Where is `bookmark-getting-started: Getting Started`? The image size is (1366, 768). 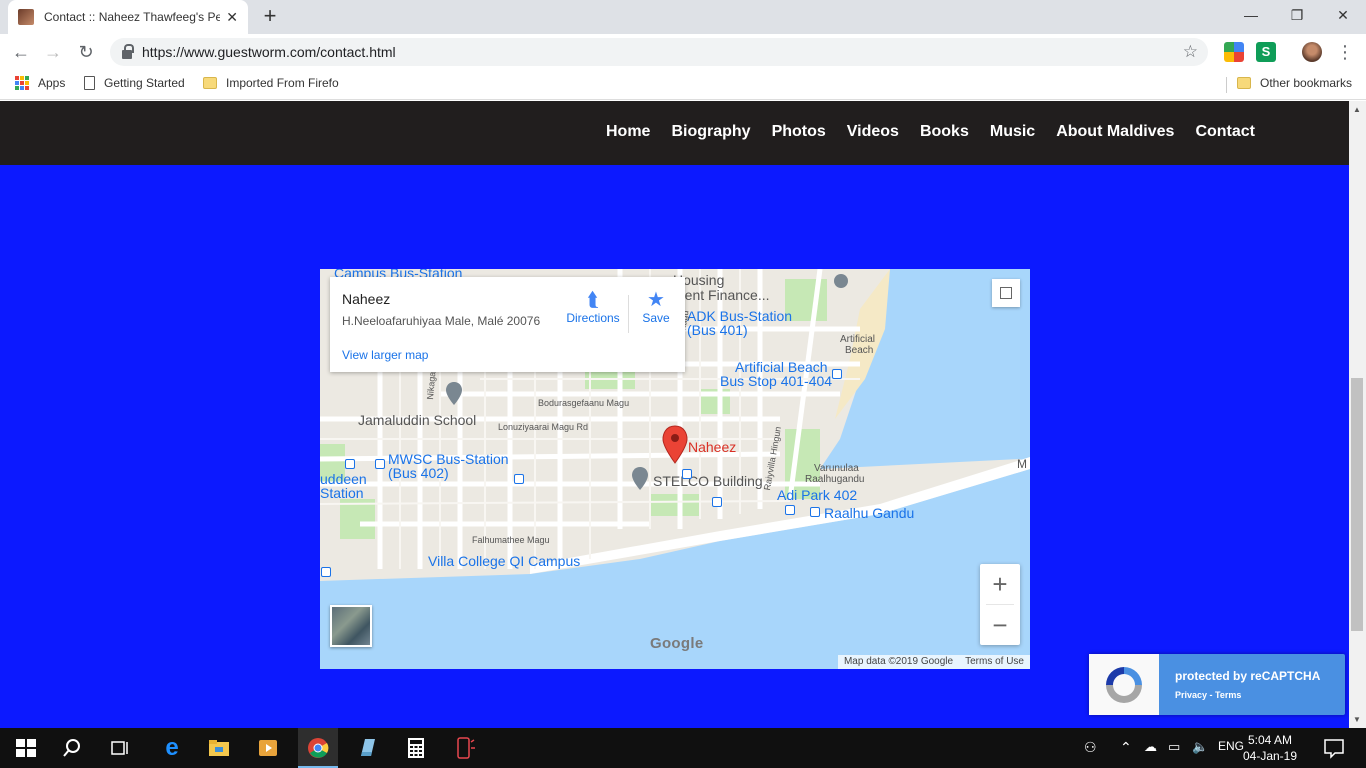
bookmark-getting-started: Getting Started is located at coordinates (134, 83).